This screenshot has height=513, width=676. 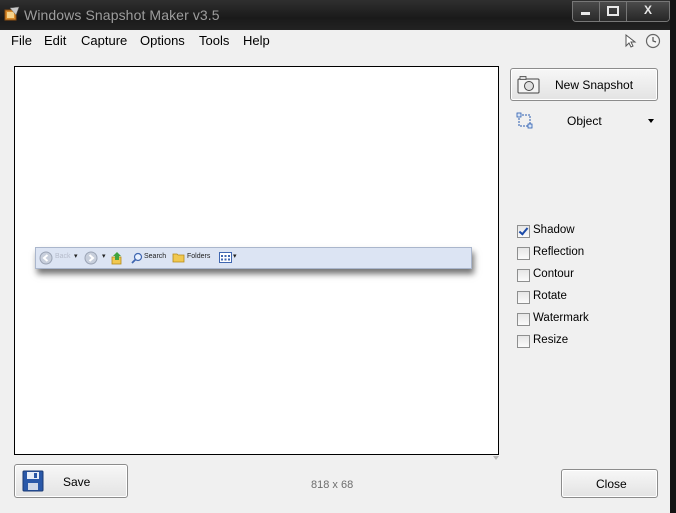 I want to click on image-dimensions: 818 x 68, so click(x=332, y=485).